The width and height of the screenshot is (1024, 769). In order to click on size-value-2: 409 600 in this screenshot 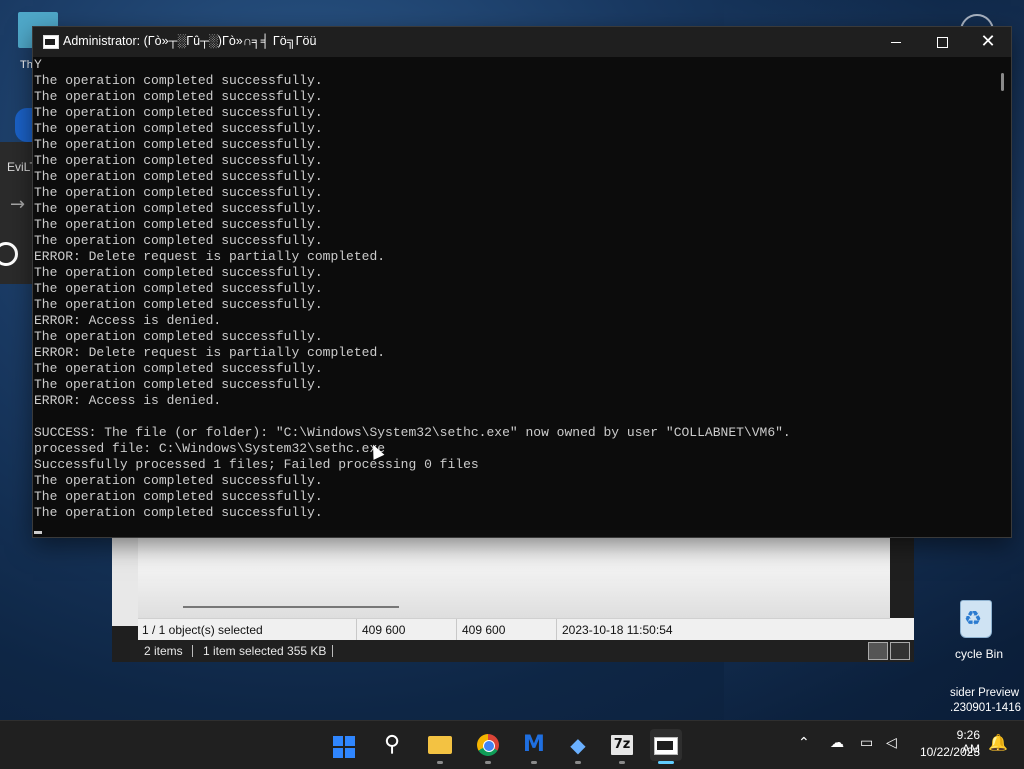, I will do `click(484, 630)`.